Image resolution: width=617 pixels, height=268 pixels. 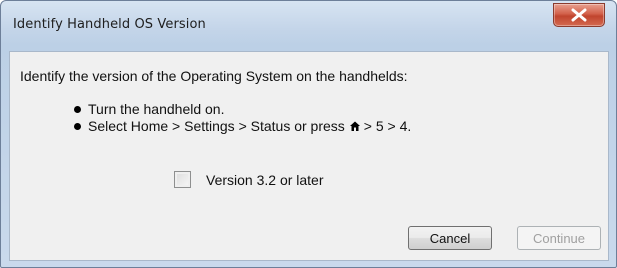 I want to click on home-icon, so click(x=354, y=126).